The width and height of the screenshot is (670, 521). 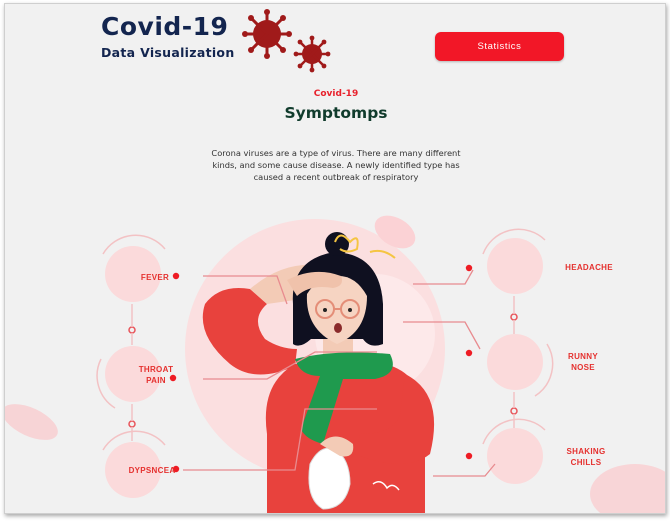 I want to click on symptom-throat-pain: THROAT PAIN, so click(x=156, y=375).